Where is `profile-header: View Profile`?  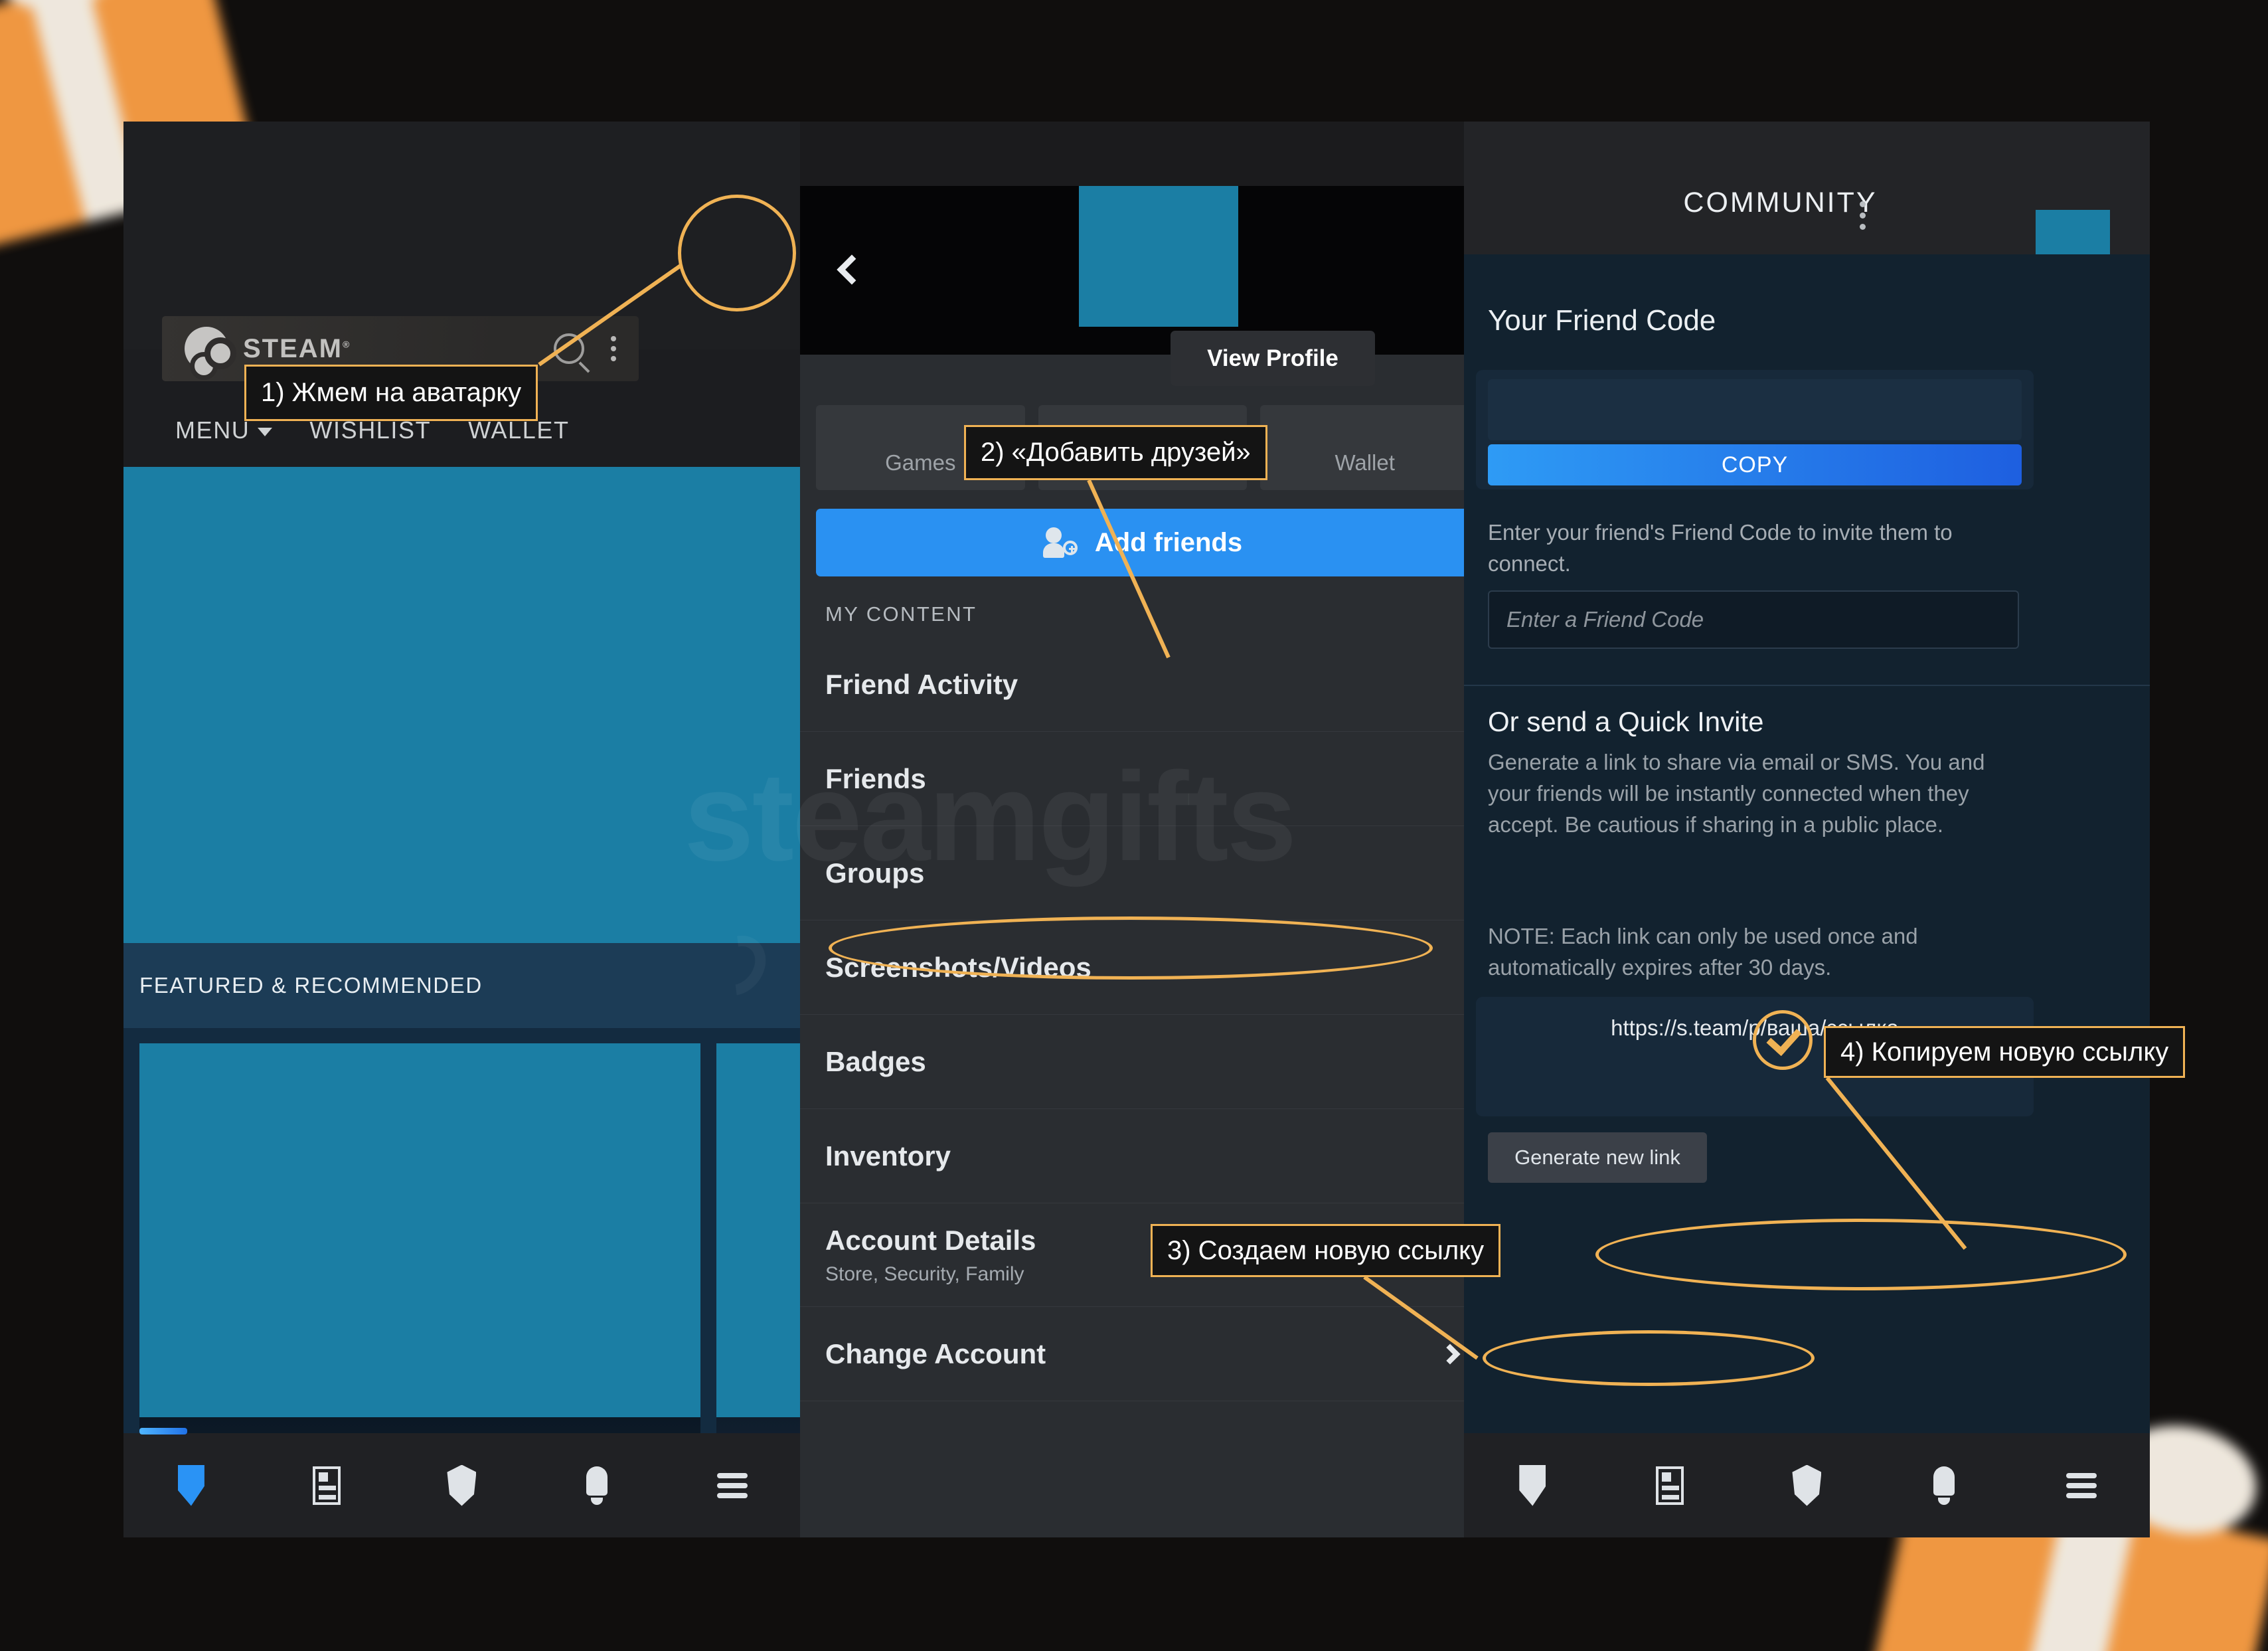
profile-header: View Profile is located at coordinates (1142, 286).